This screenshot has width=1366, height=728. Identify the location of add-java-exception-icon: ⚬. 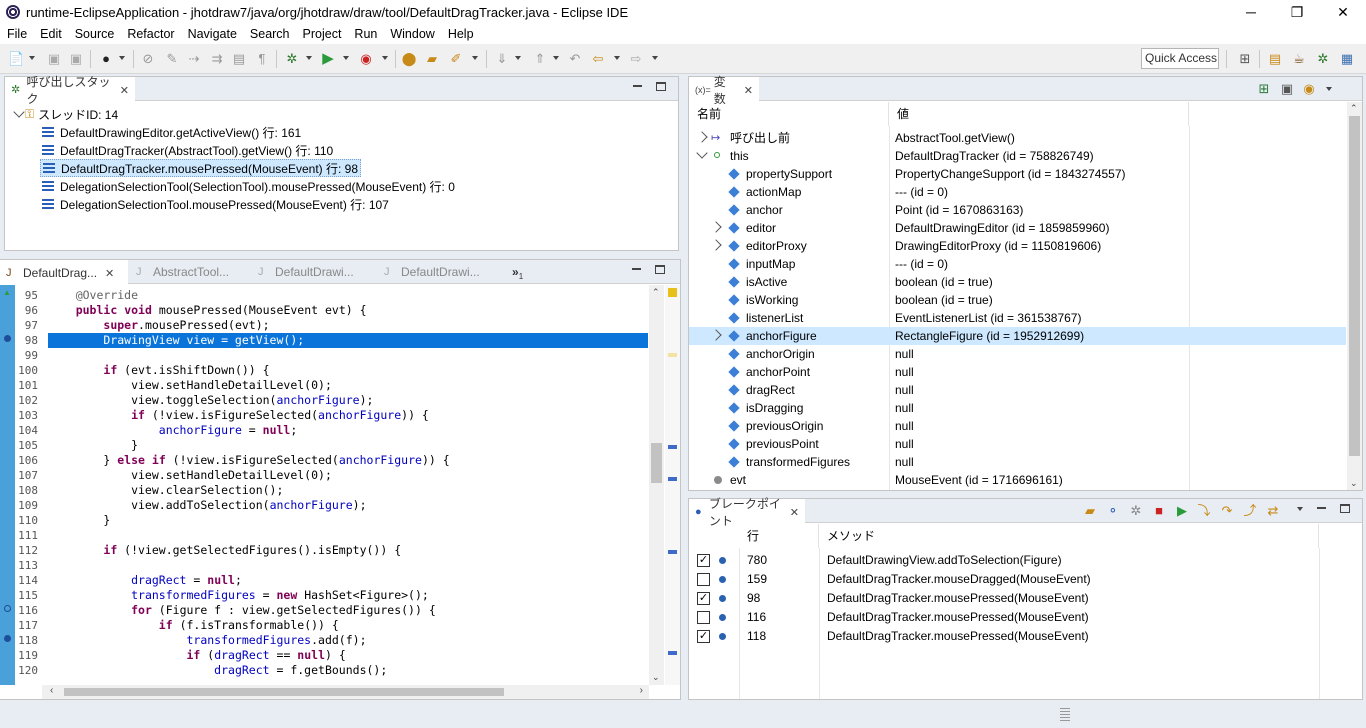
(1113, 511).